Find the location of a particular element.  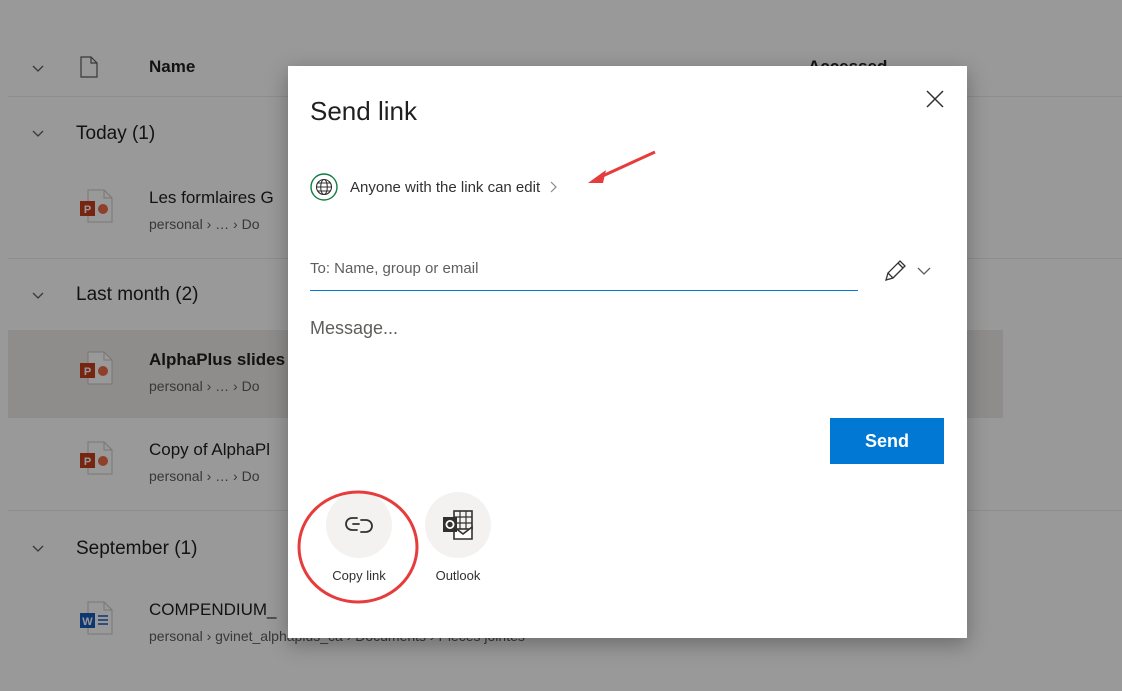

copy-link-label: Copy link is located at coordinates (359, 575).